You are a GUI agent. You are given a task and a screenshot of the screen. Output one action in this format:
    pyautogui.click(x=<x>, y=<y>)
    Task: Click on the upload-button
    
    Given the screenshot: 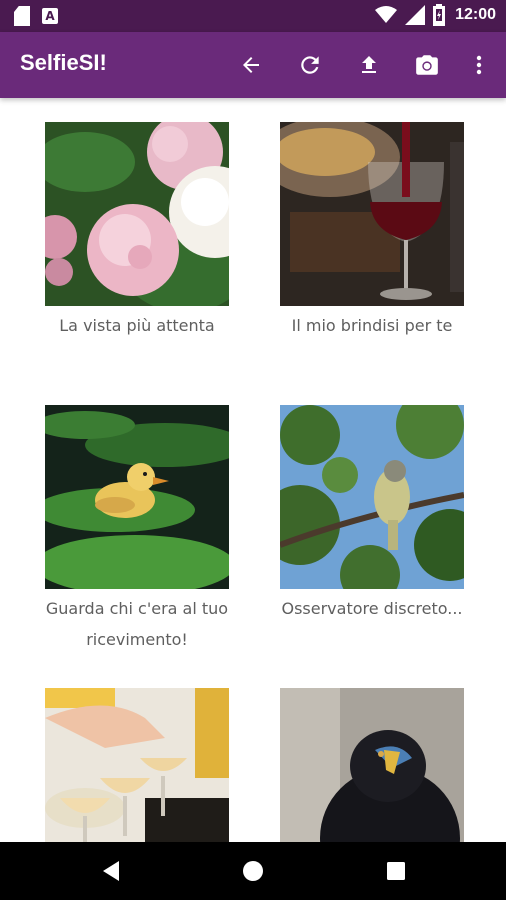 What is the action you would take?
    pyautogui.click(x=369, y=65)
    